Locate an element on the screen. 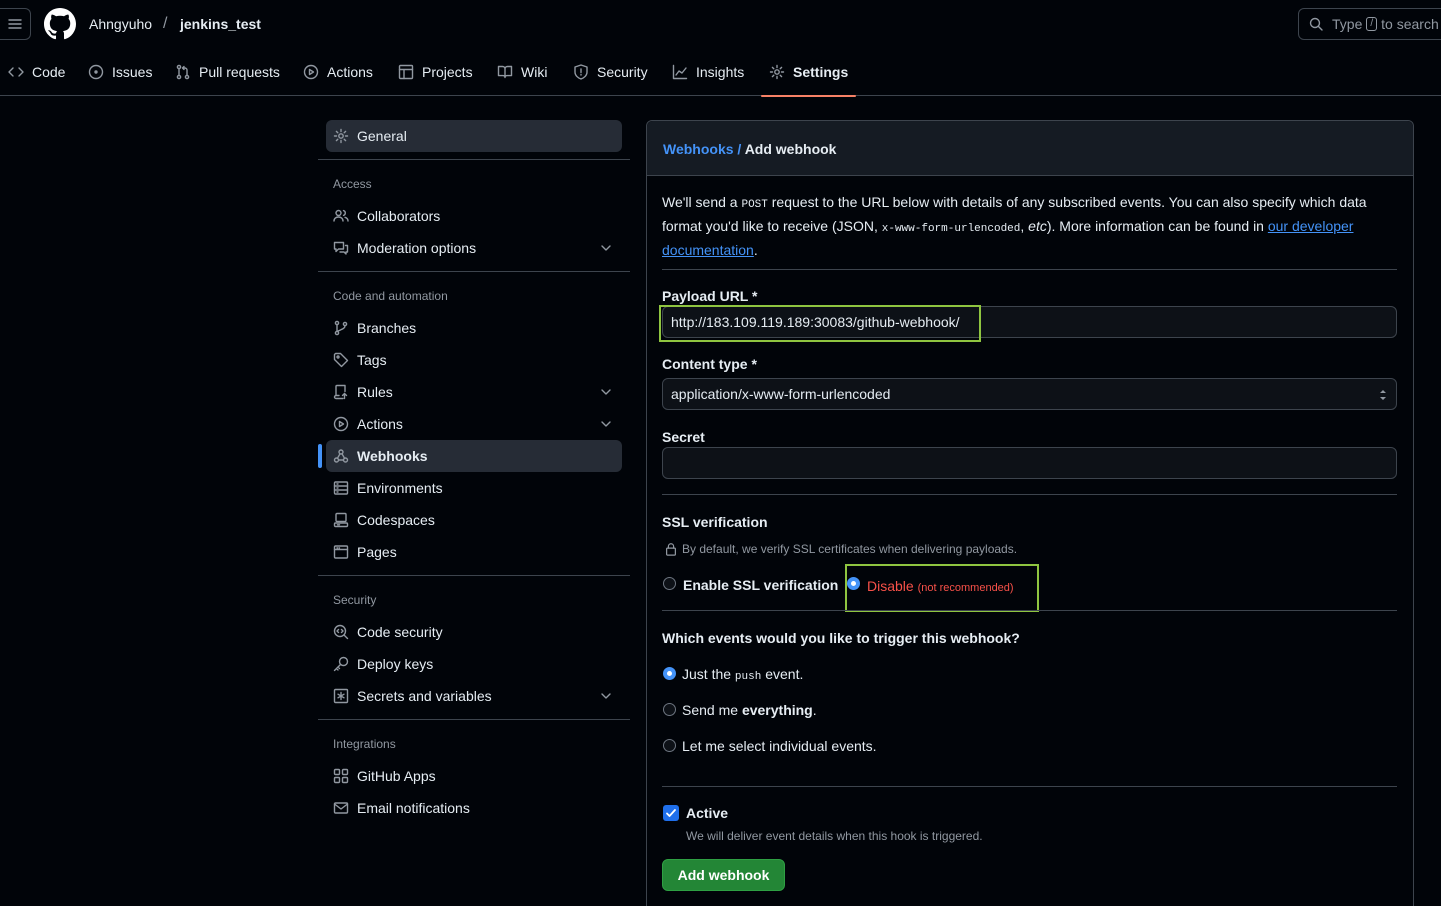 This screenshot has width=1441, height=906. tab-wiki: Wiki is located at coordinates (522, 72).